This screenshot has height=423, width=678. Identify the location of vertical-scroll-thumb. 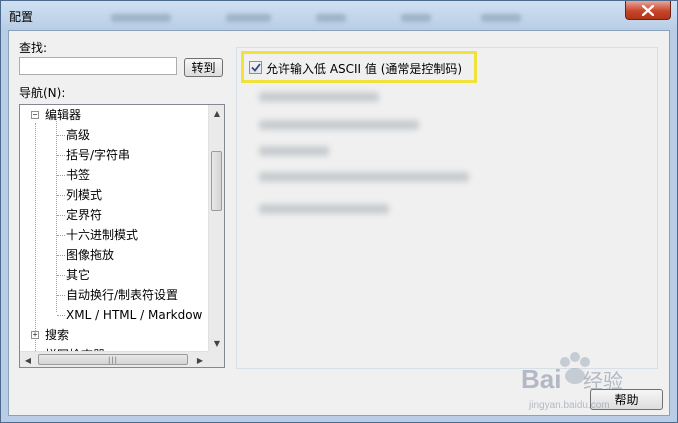
(216, 181).